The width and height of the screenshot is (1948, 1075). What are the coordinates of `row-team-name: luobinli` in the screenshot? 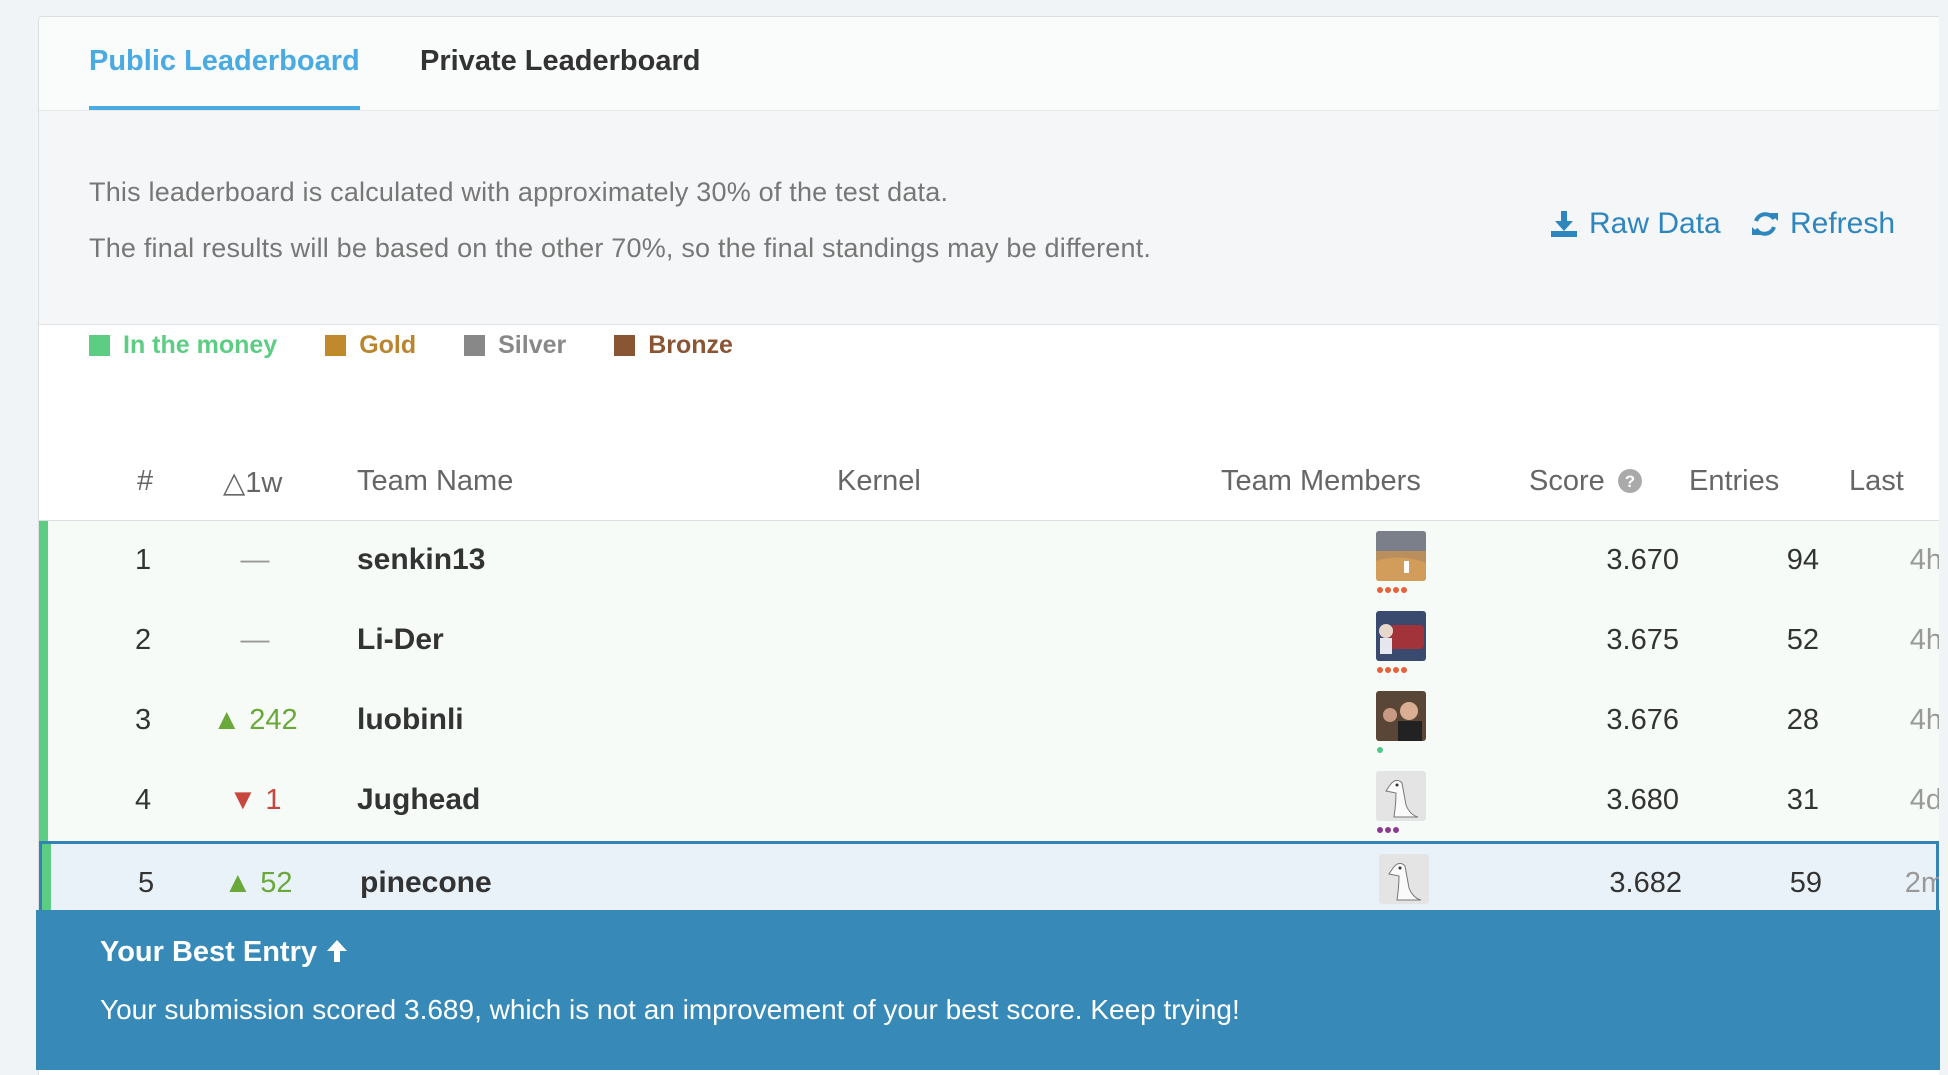 It's located at (410, 720).